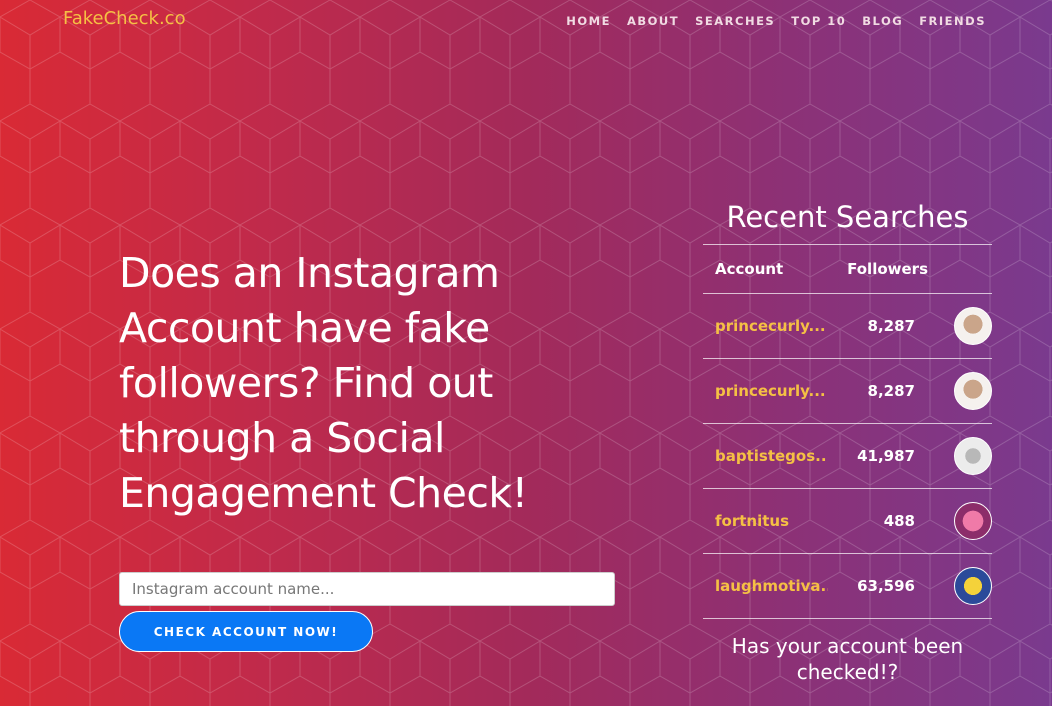  What do you see at coordinates (735, 21) in the screenshot?
I see `nav-searches: SEARCHES` at bounding box center [735, 21].